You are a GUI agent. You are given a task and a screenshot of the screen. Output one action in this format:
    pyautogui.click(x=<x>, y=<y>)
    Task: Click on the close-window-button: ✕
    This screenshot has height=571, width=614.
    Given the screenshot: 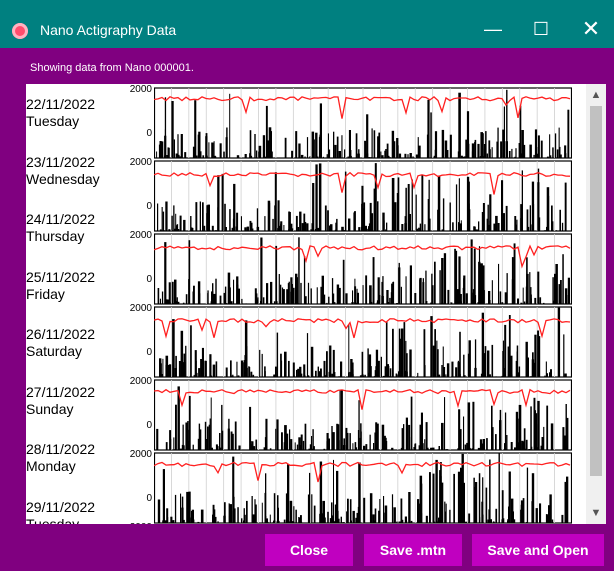 What is the action you would take?
    pyautogui.click(x=591, y=29)
    